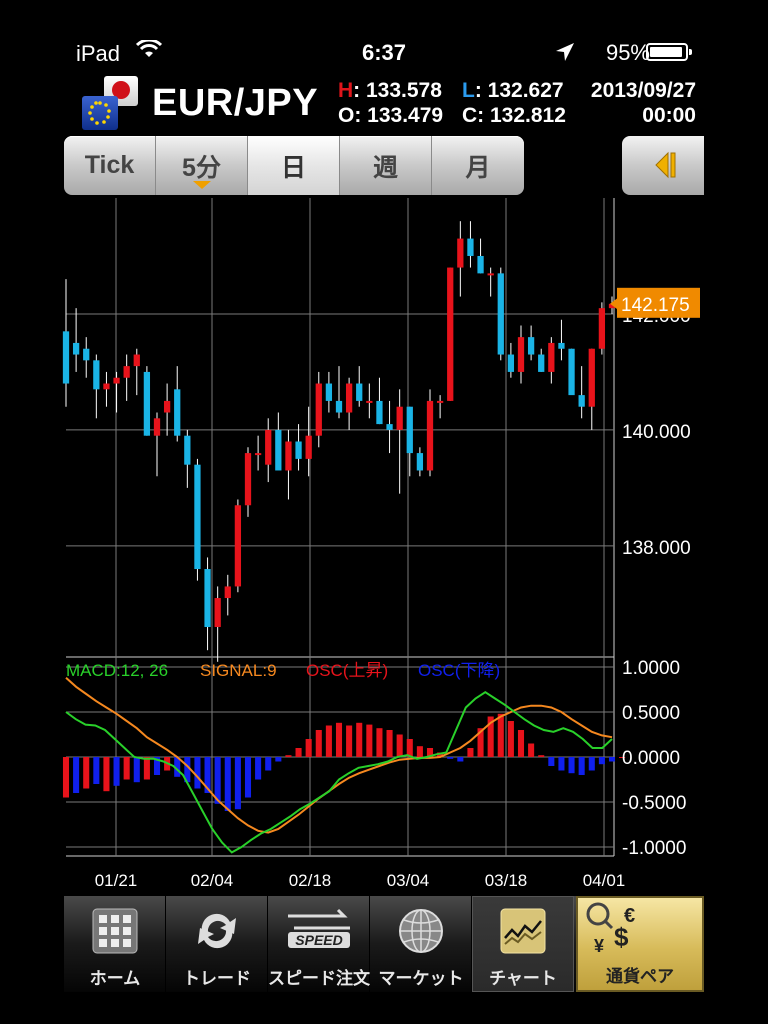 The width and height of the screenshot is (768, 1024). I want to click on timeframe-tabs: Tick 5分 日 週 月, so click(294, 165).